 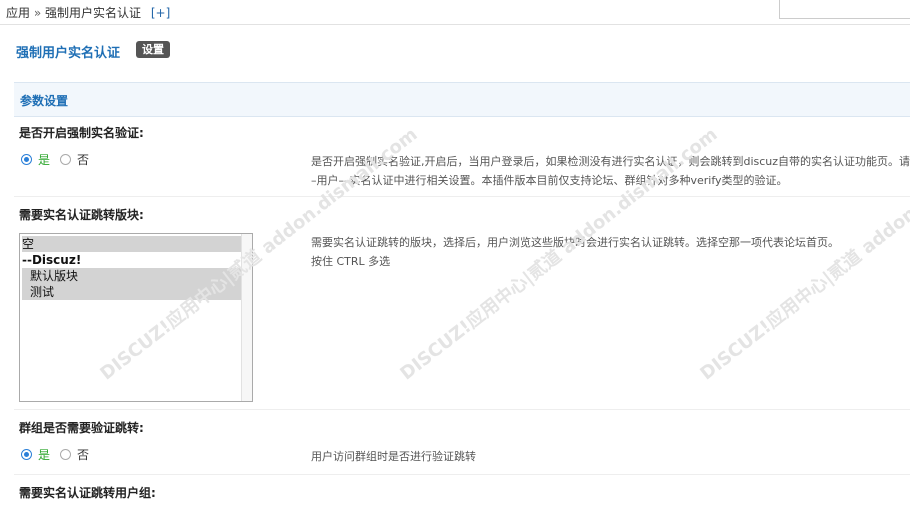 I want to click on breadcrumb-app: 应用, so click(x=18, y=13).